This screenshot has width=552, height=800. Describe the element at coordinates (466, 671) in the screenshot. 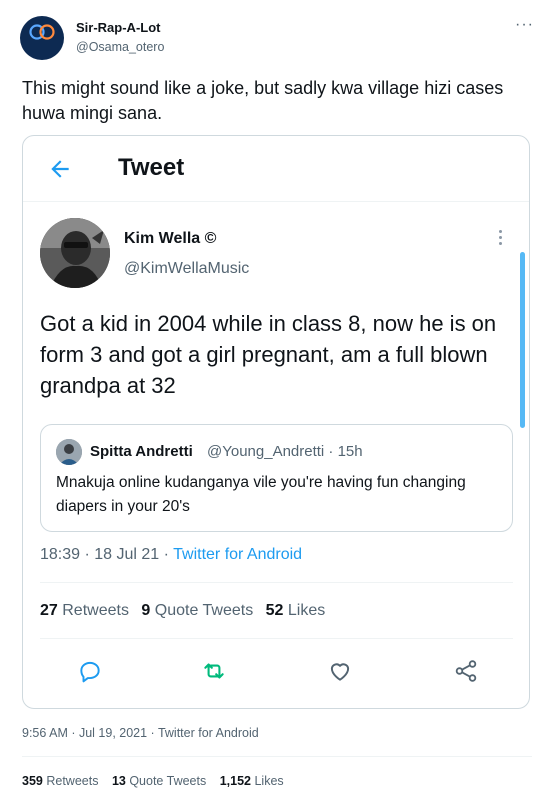

I see `share-icon` at that location.